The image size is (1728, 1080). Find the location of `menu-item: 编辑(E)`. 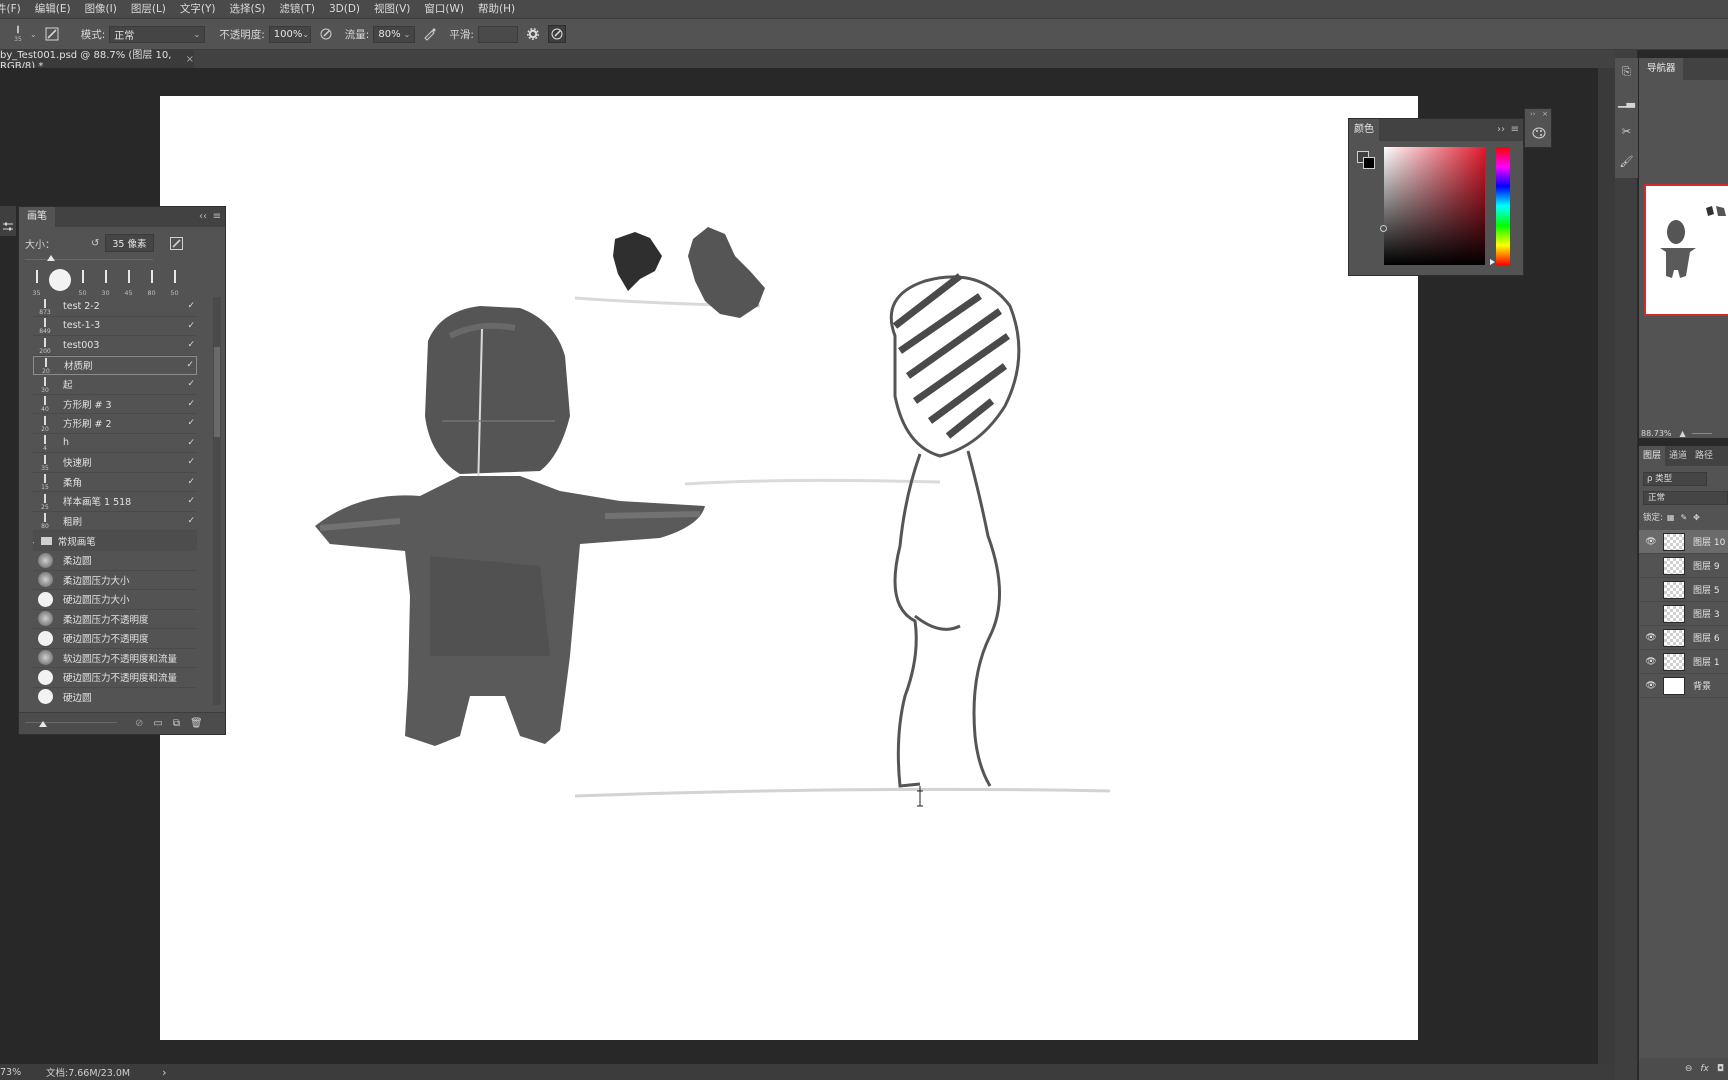

menu-item: 编辑(E) is located at coordinates (53, 9).